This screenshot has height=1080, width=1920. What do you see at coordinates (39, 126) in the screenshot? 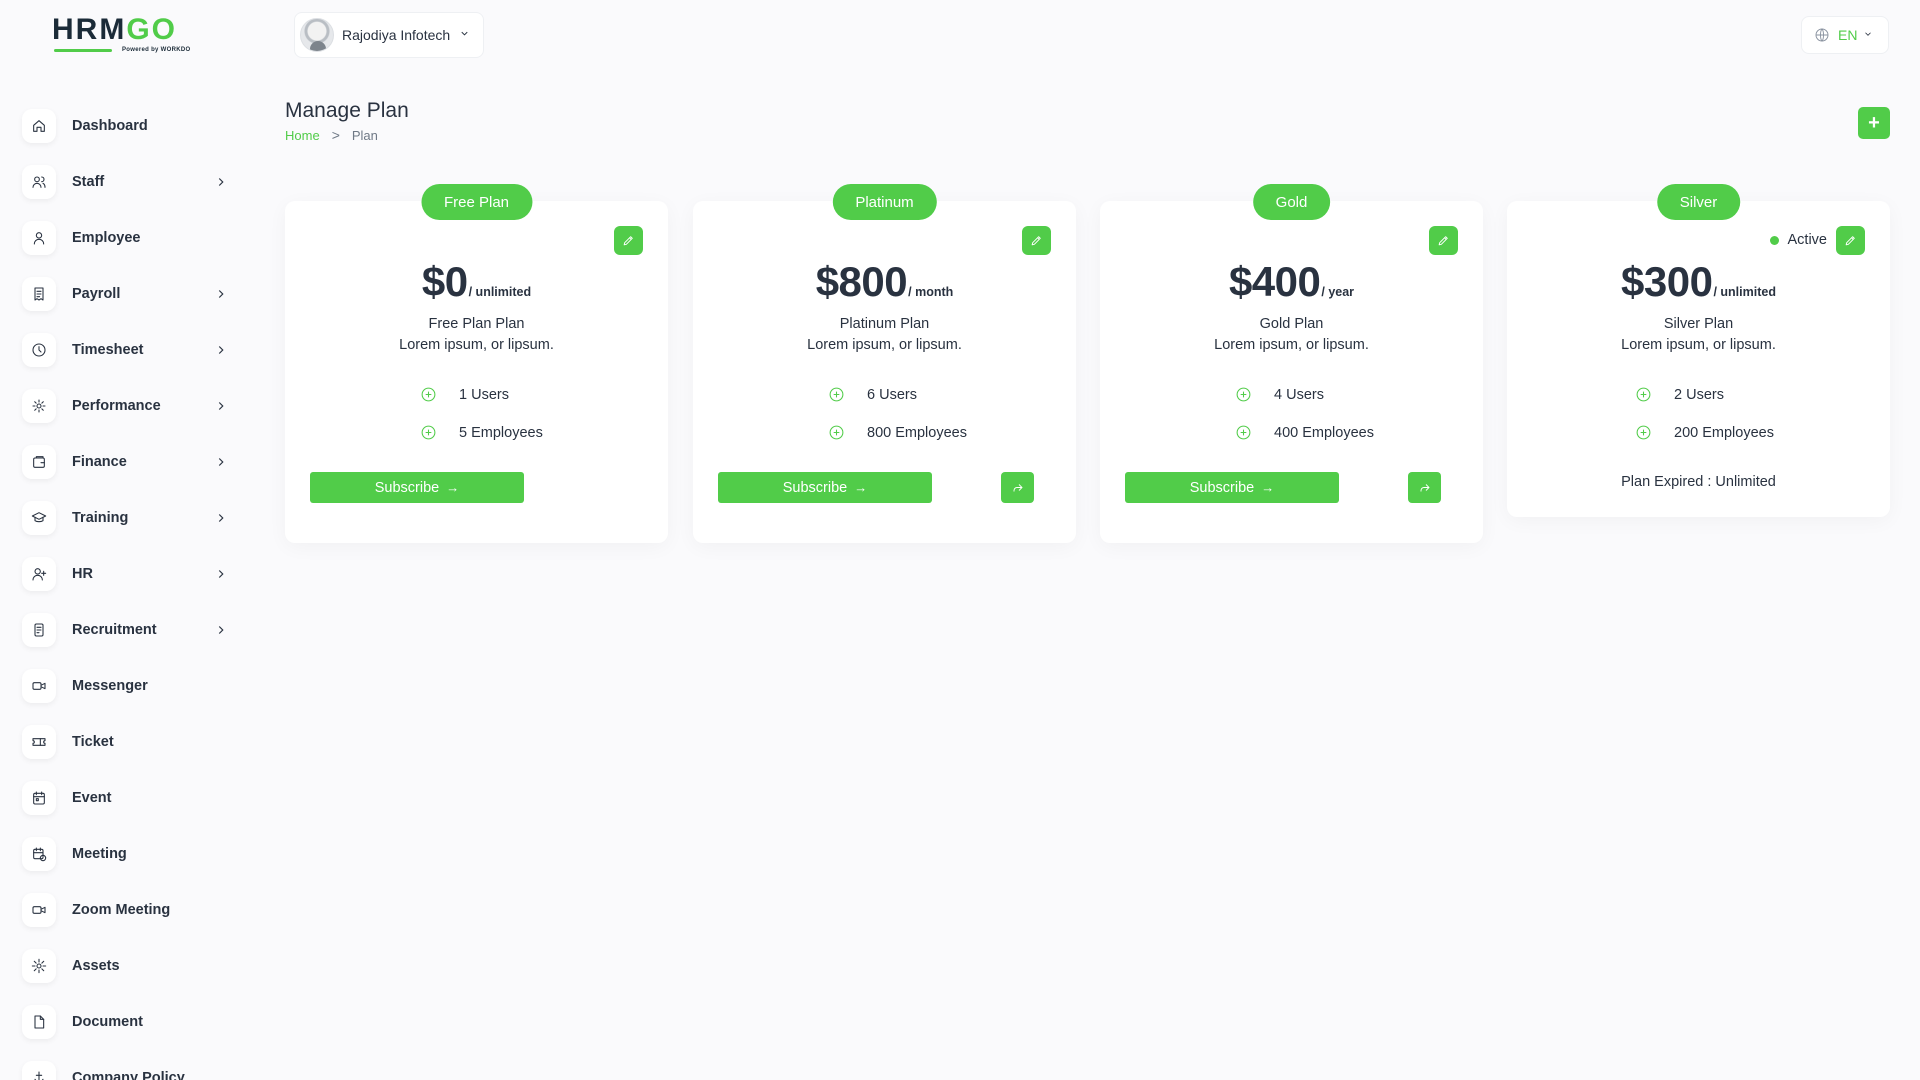
I see `home-icon` at bounding box center [39, 126].